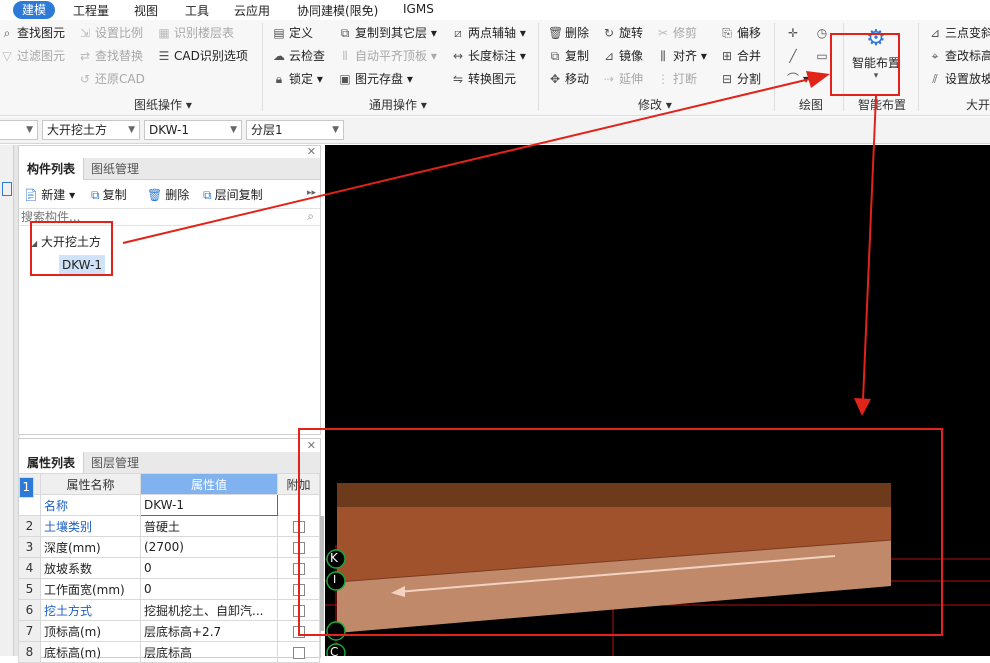 The width and height of the screenshot is (990, 663). Describe the element at coordinates (34, 10) in the screenshot. I see `menu-modeling: 建模` at that location.